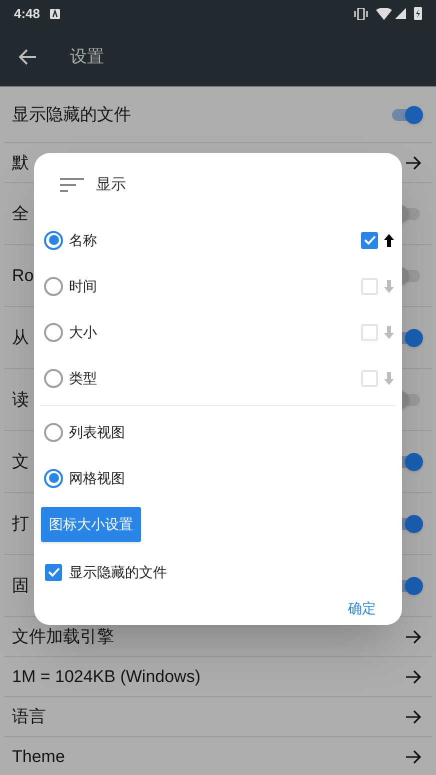 The width and height of the screenshot is (436, 775). What do you see at coordinates (400, 13) in the screenshot?
I see `signal-icon` at bounding box center [400, 13].